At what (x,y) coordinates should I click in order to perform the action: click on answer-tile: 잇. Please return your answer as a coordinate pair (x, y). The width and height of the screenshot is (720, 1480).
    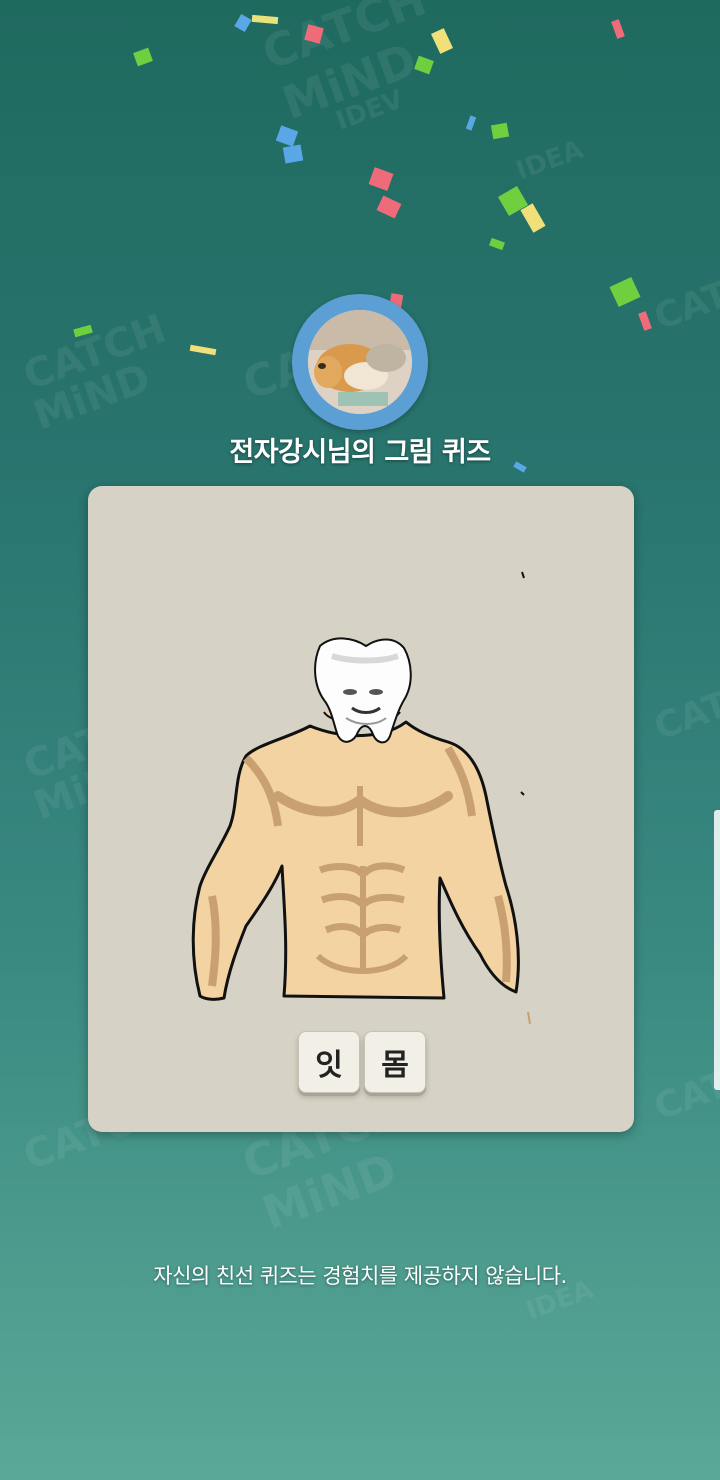
    Looking at the image, I should click on (329, 1062).